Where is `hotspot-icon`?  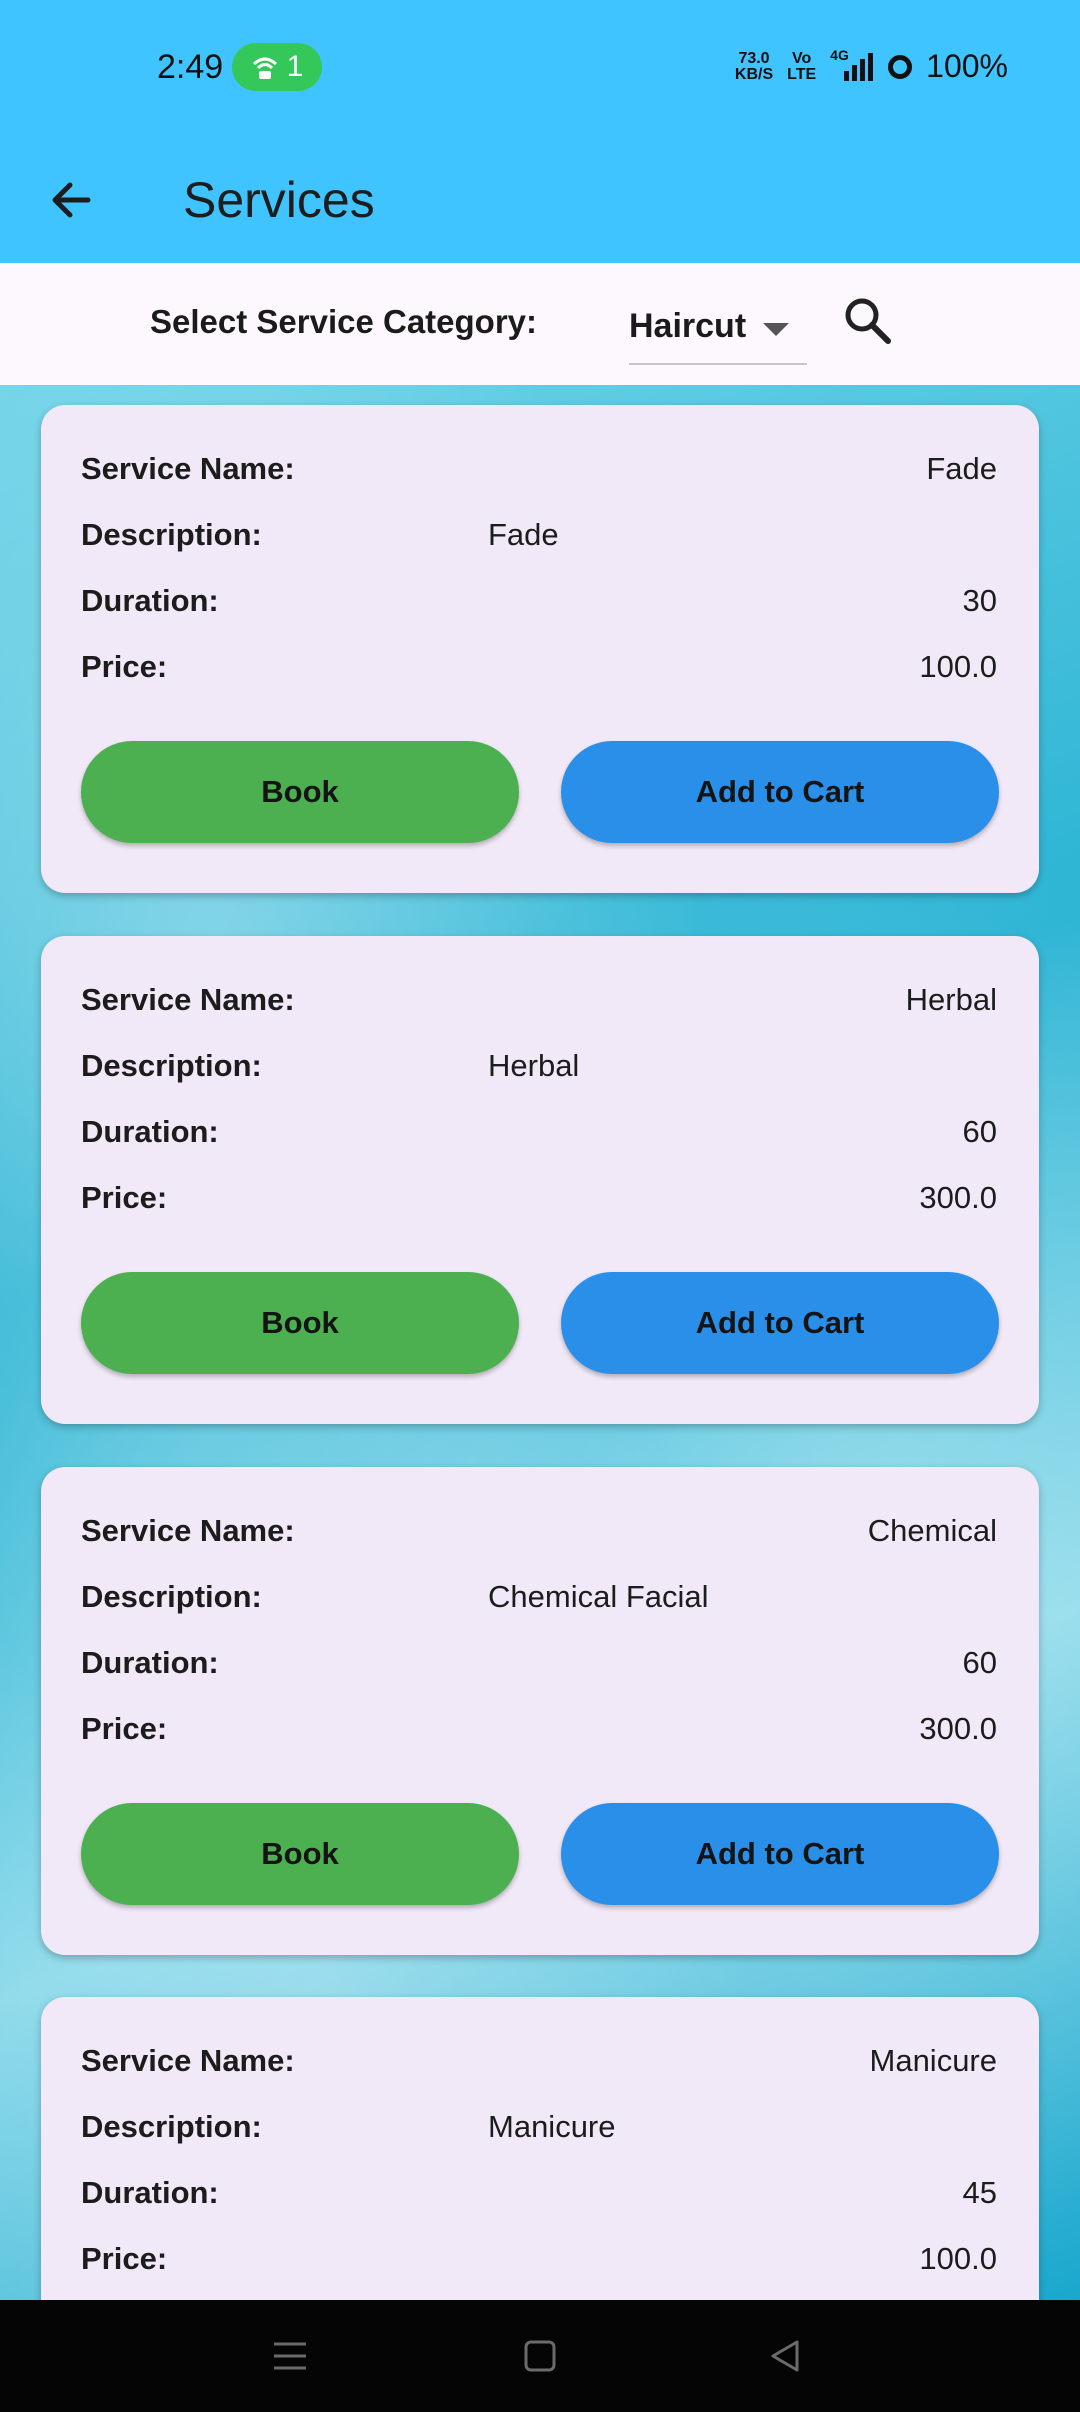 hotspot-icon is located at coordinates (264, 68).